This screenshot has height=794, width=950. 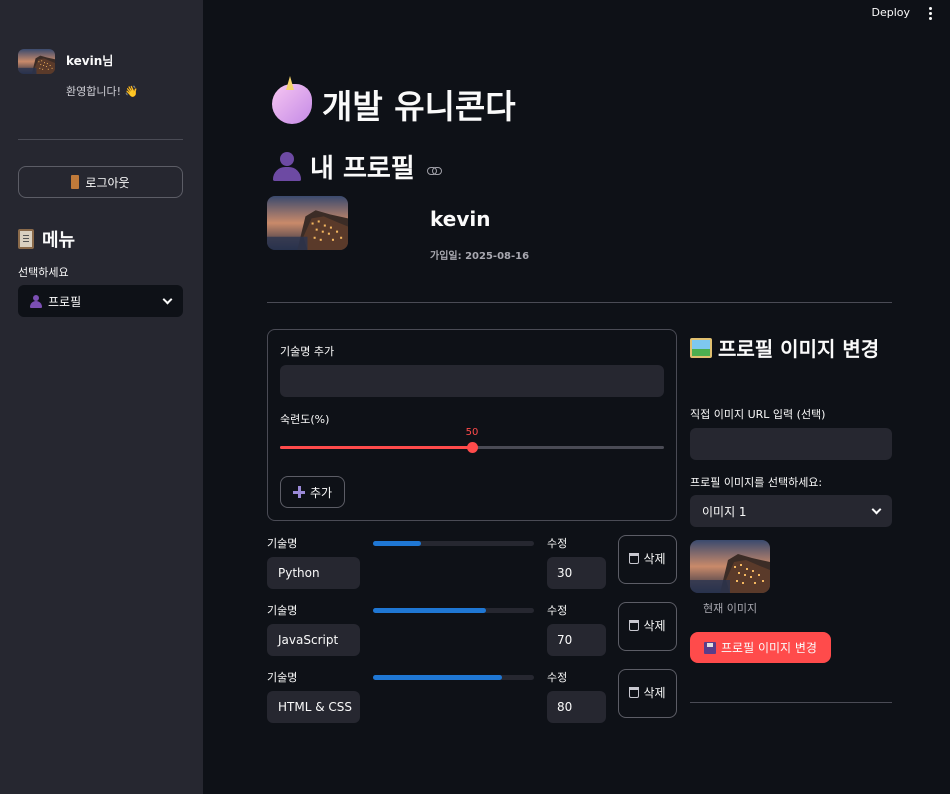 I want to click on unicorn-icon, so click(x=292, y=100).